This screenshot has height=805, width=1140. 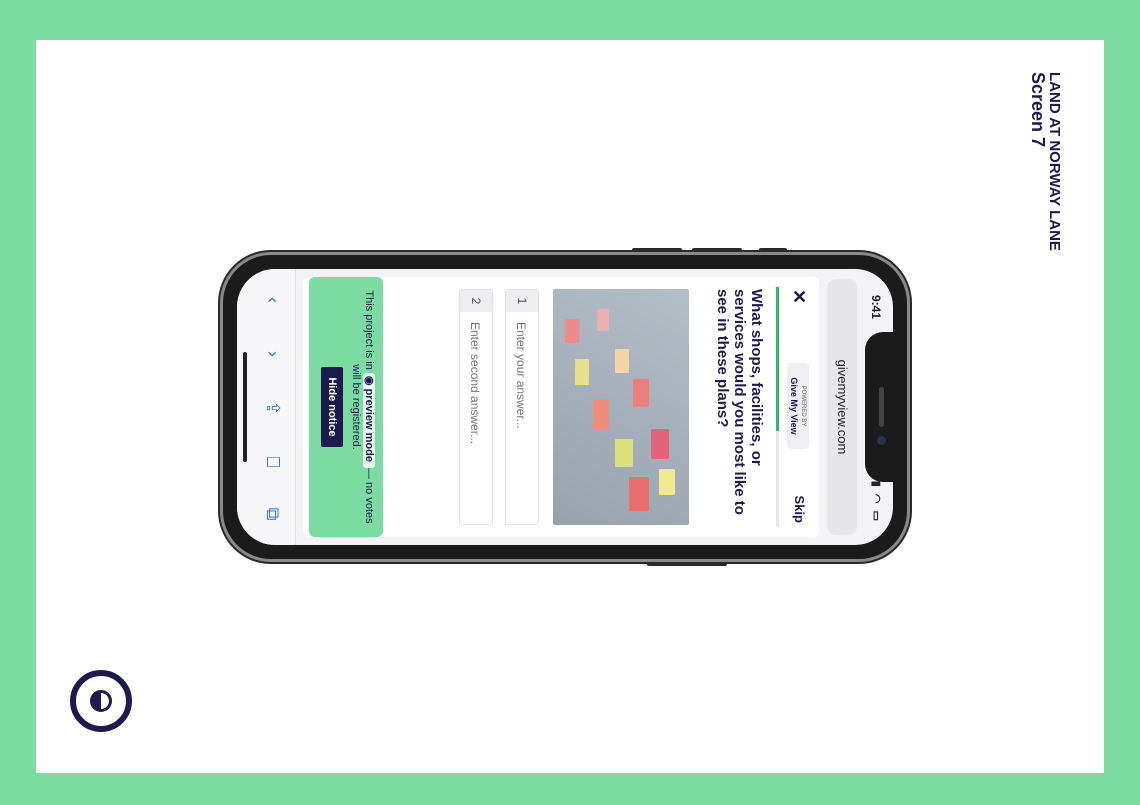 I want to click on home-indicator, so click(x=245, y=407).